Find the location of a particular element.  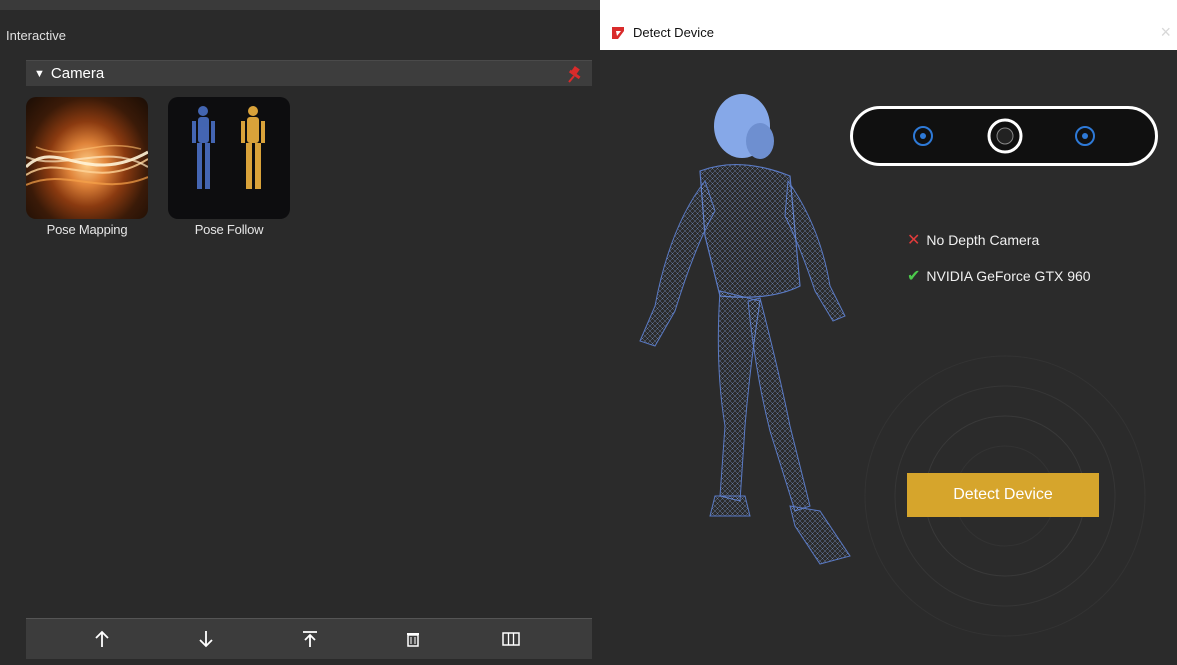

status-no-depth-camera: ✕ No Depth Camera is located at coordinates (973, 240).